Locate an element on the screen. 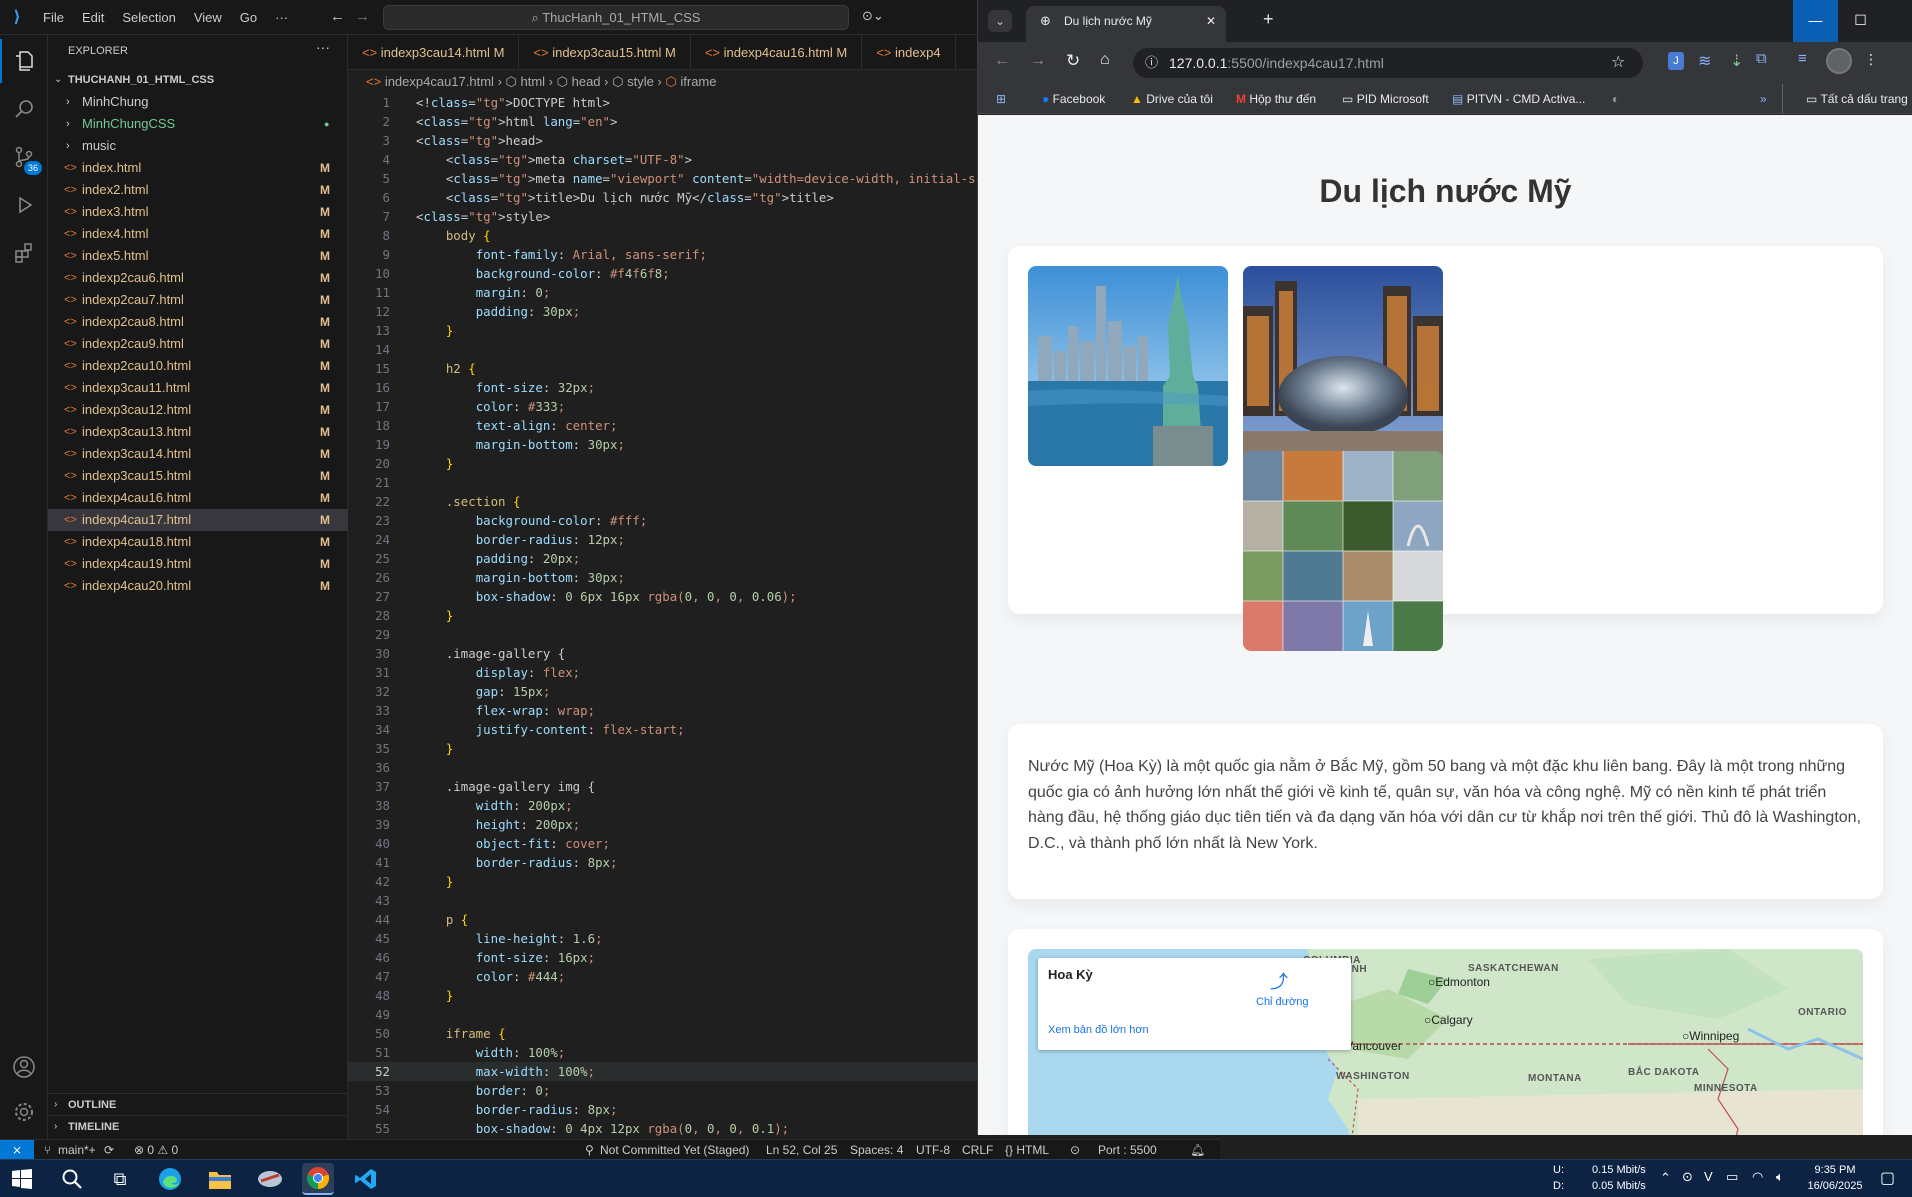 This screenshot has width=1912, height=1197. extension-j-icon: J is located at coordinates (1676, 61).